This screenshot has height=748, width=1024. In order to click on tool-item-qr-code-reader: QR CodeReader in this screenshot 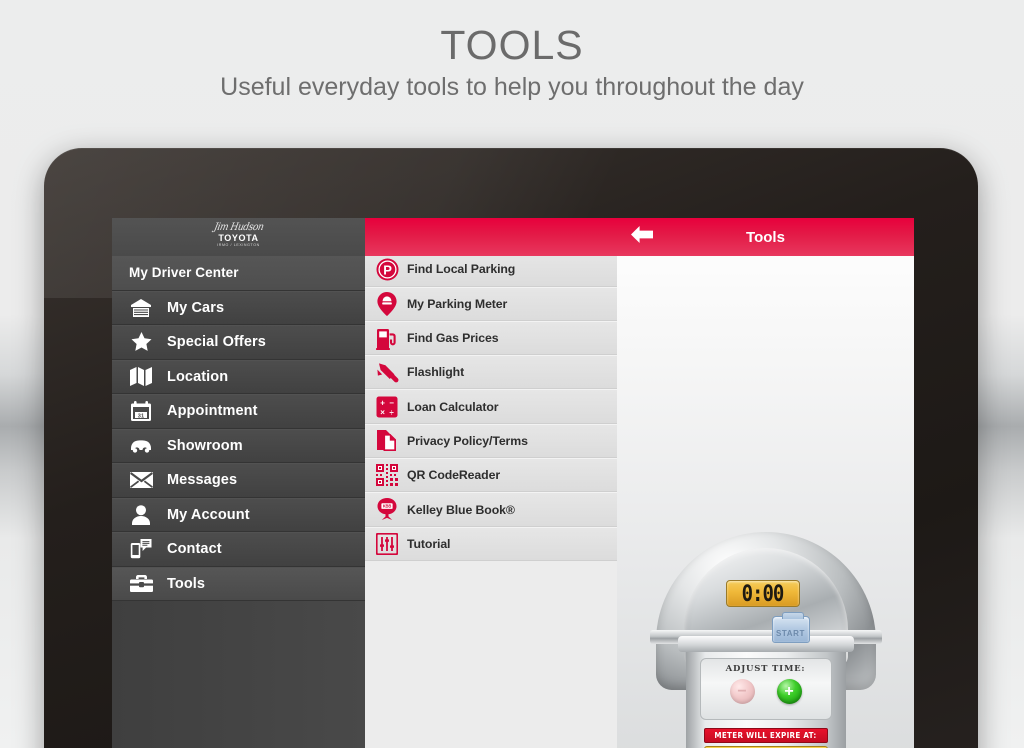, I will do `click(491, 475)`.